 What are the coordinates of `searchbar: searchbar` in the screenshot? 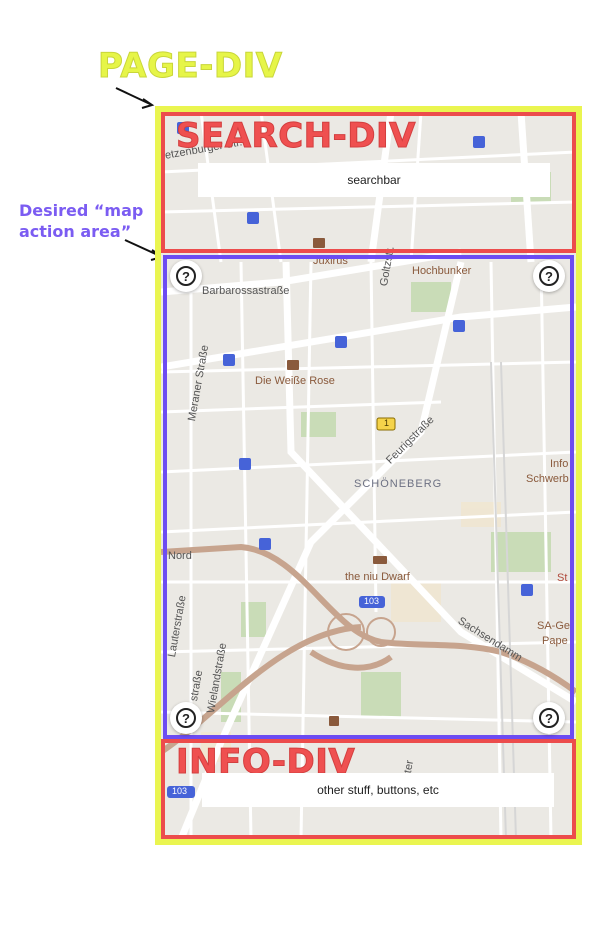 It's located at (374, 180).